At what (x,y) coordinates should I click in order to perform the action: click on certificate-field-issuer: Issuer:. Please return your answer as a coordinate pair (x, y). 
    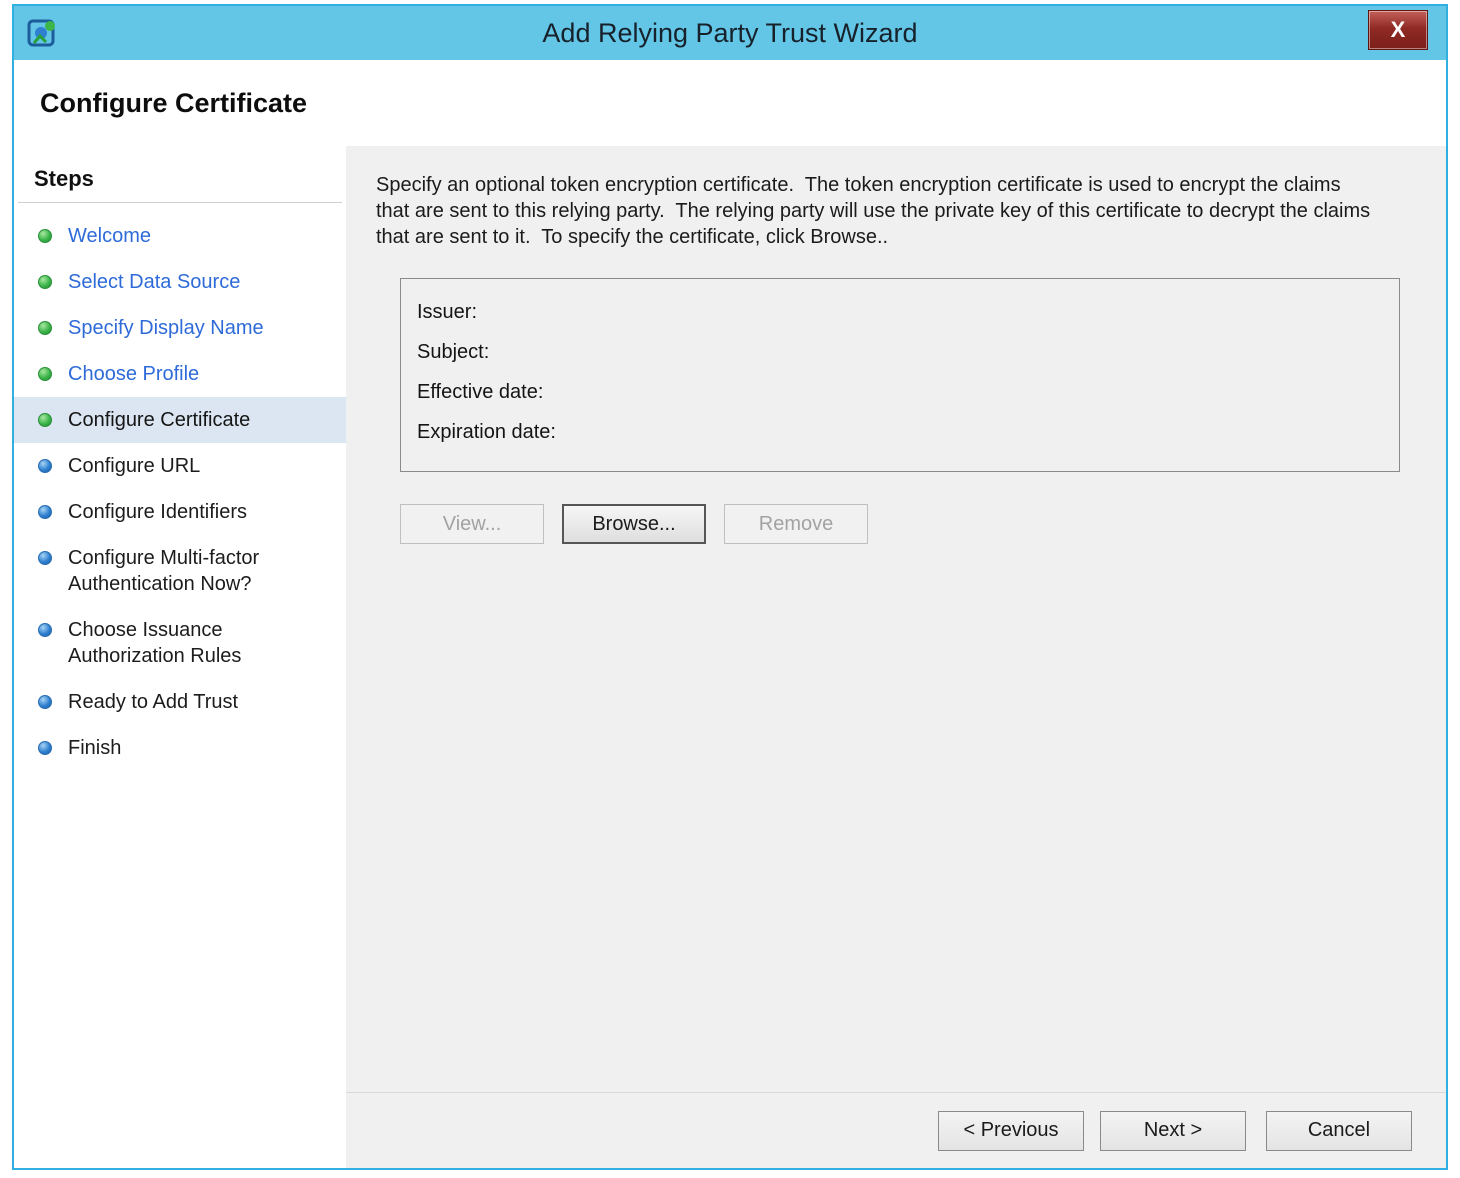
    Looking at the image, I should click on (447, 312).